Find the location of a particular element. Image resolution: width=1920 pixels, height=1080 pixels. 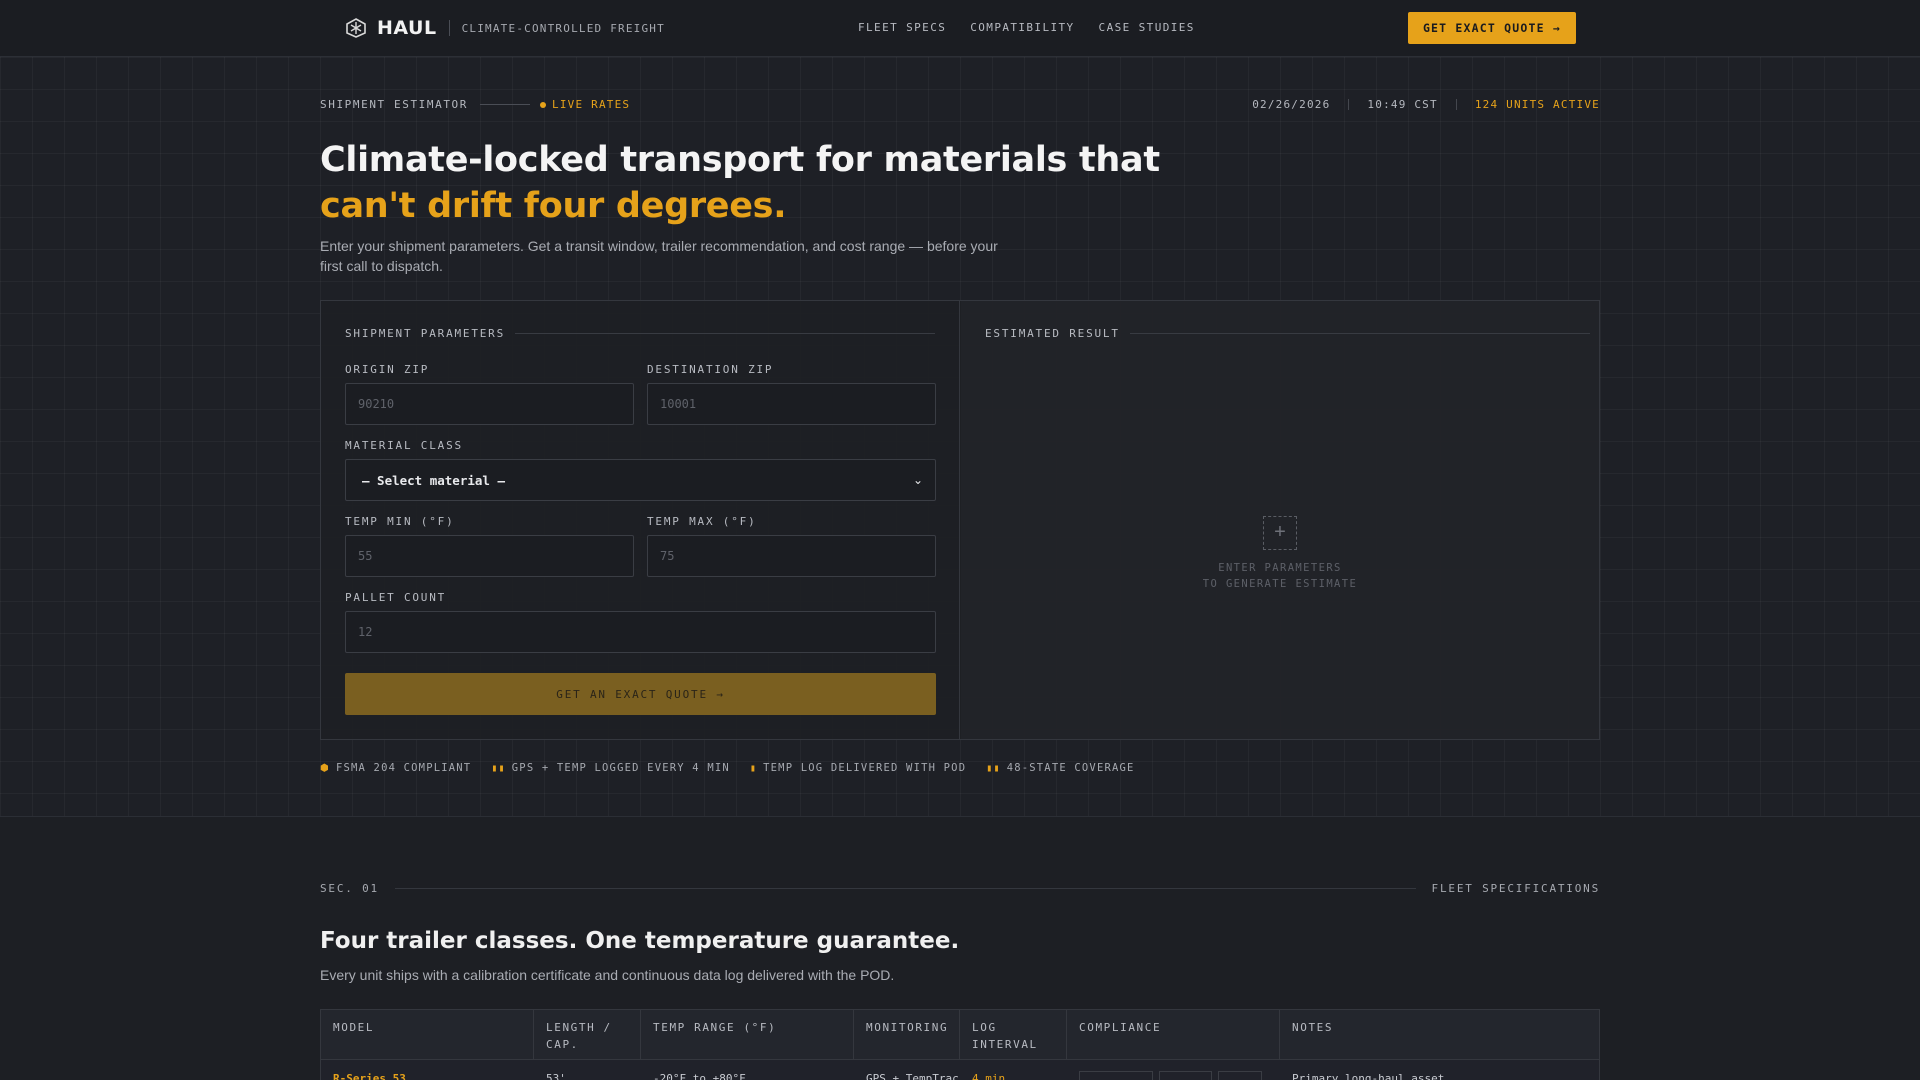

result-empty-state: + ENTER PARAMETERS TO GENERATE ESTIMATE is located at coordinates (1280, 554).